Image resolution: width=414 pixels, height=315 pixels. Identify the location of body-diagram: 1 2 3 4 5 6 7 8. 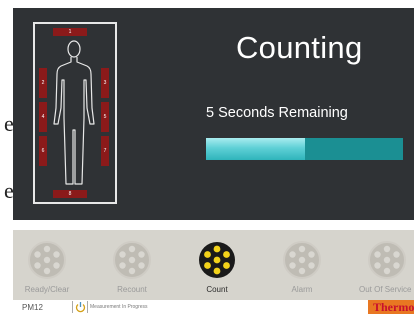
(75, 113).